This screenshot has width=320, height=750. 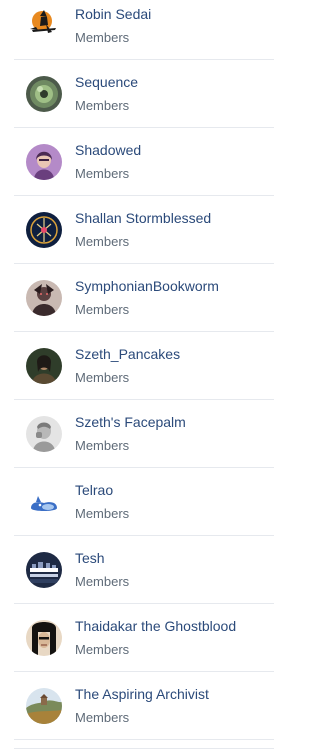 What do you see at coordinates (130, 422) in the screenshot?
I see `member-name: Szeth's Facepalm` at bounding box center [130, 422].